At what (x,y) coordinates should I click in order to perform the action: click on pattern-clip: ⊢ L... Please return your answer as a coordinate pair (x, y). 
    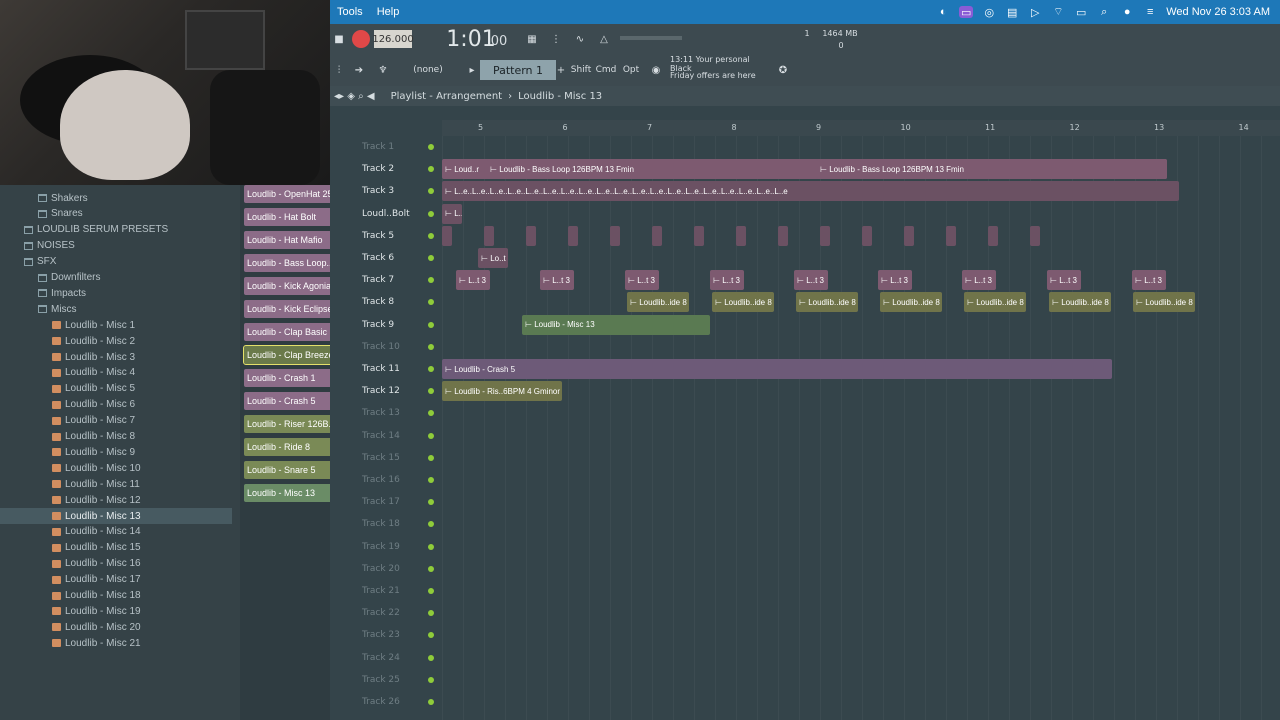
    Looking at the image, I should click on (452, 213).